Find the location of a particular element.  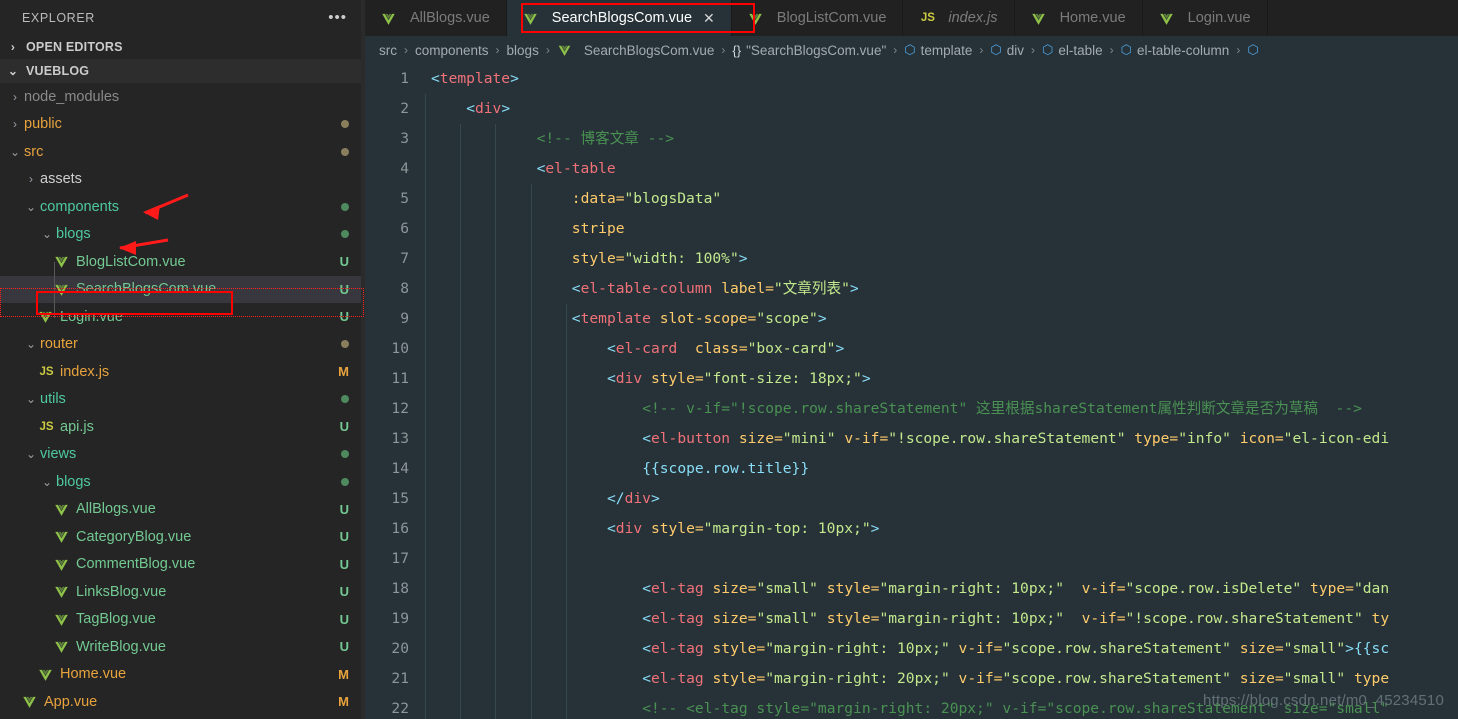

editor-tab-allblogs-vue: AllBlogs.vue is located at coordinates (436, 18).